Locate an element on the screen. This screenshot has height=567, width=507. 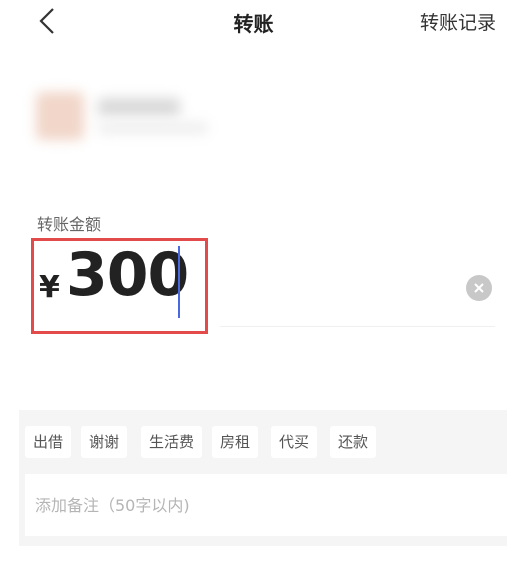
currency-symbol: ¥ is located at coordinates (49, 287).